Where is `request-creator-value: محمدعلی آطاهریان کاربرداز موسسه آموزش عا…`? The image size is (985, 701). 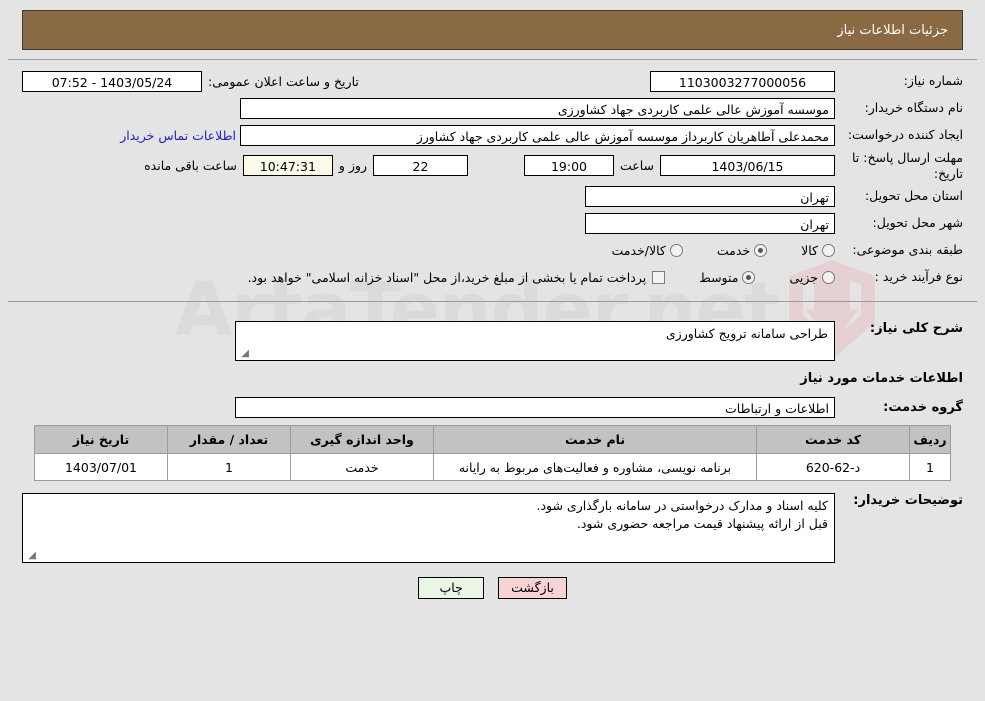
request-creator-value: محمدعلی آطاهریان کاربرداز موسسه آموزش عا… is located at coordinates (537, 135).